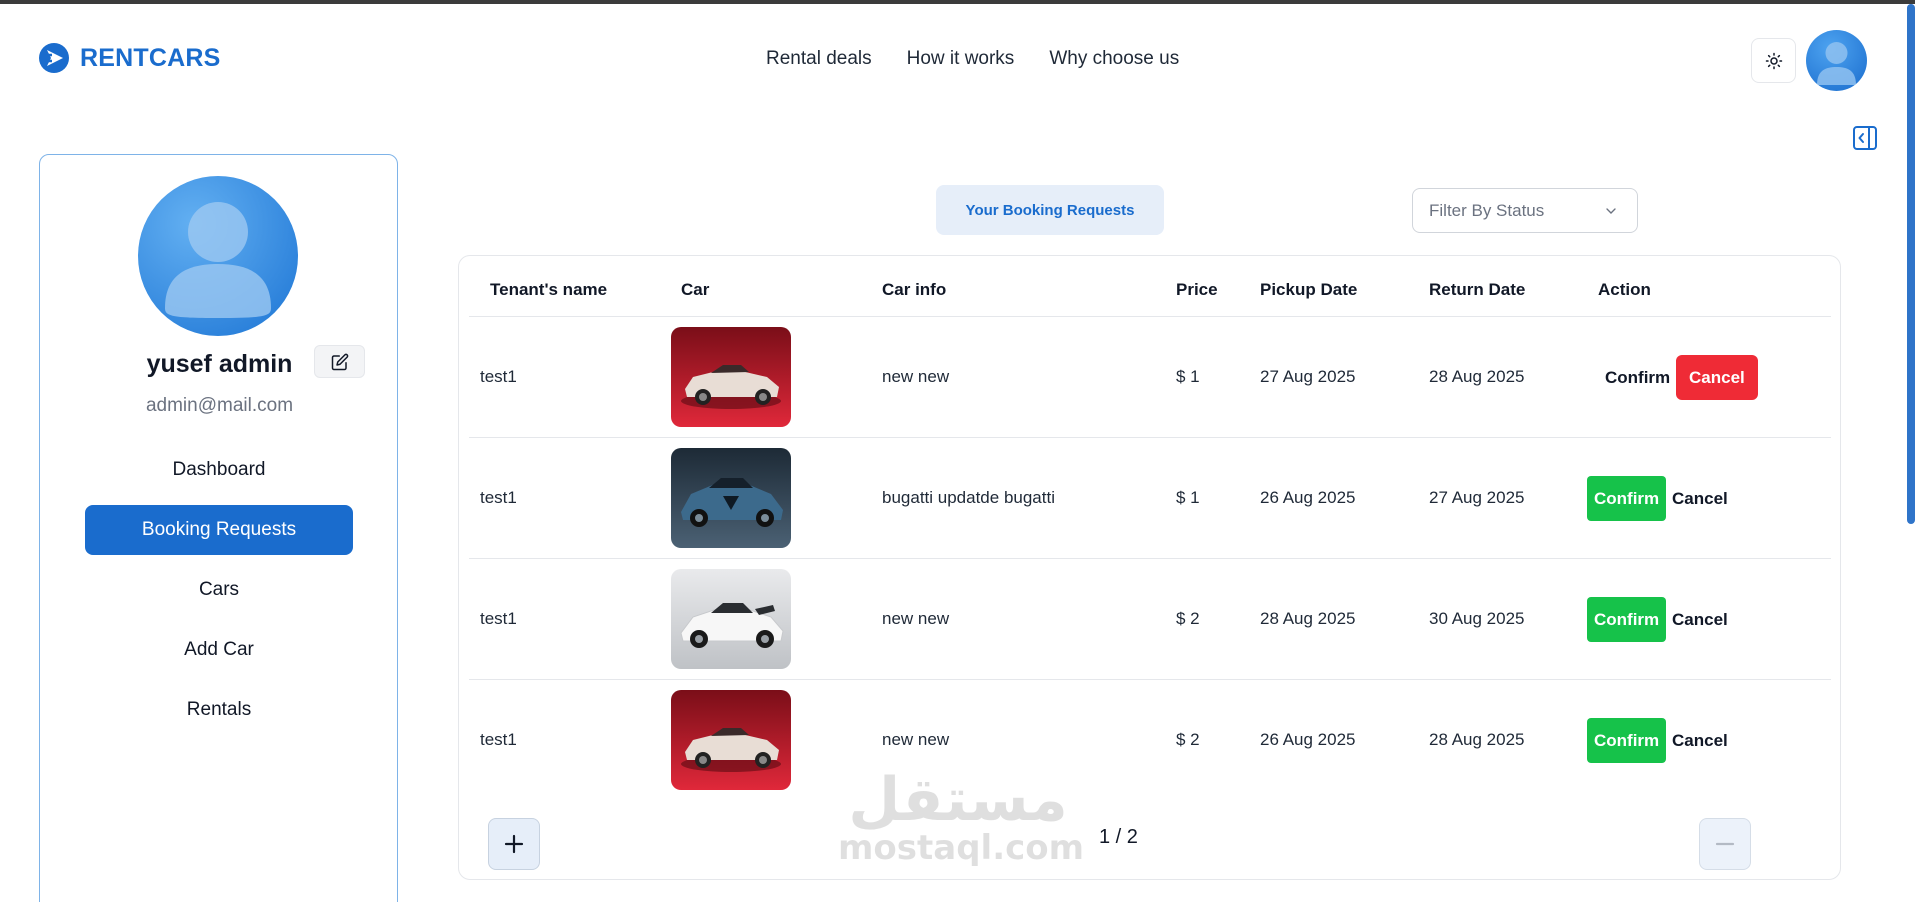  I want to click on watermark-arabic: مستقل, so click(958, 800).